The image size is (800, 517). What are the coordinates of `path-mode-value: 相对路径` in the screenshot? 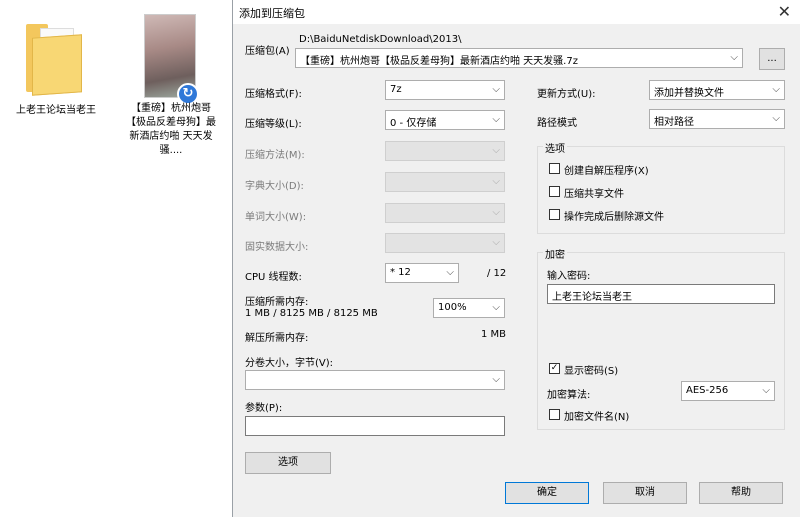 It's located at (674, 122).